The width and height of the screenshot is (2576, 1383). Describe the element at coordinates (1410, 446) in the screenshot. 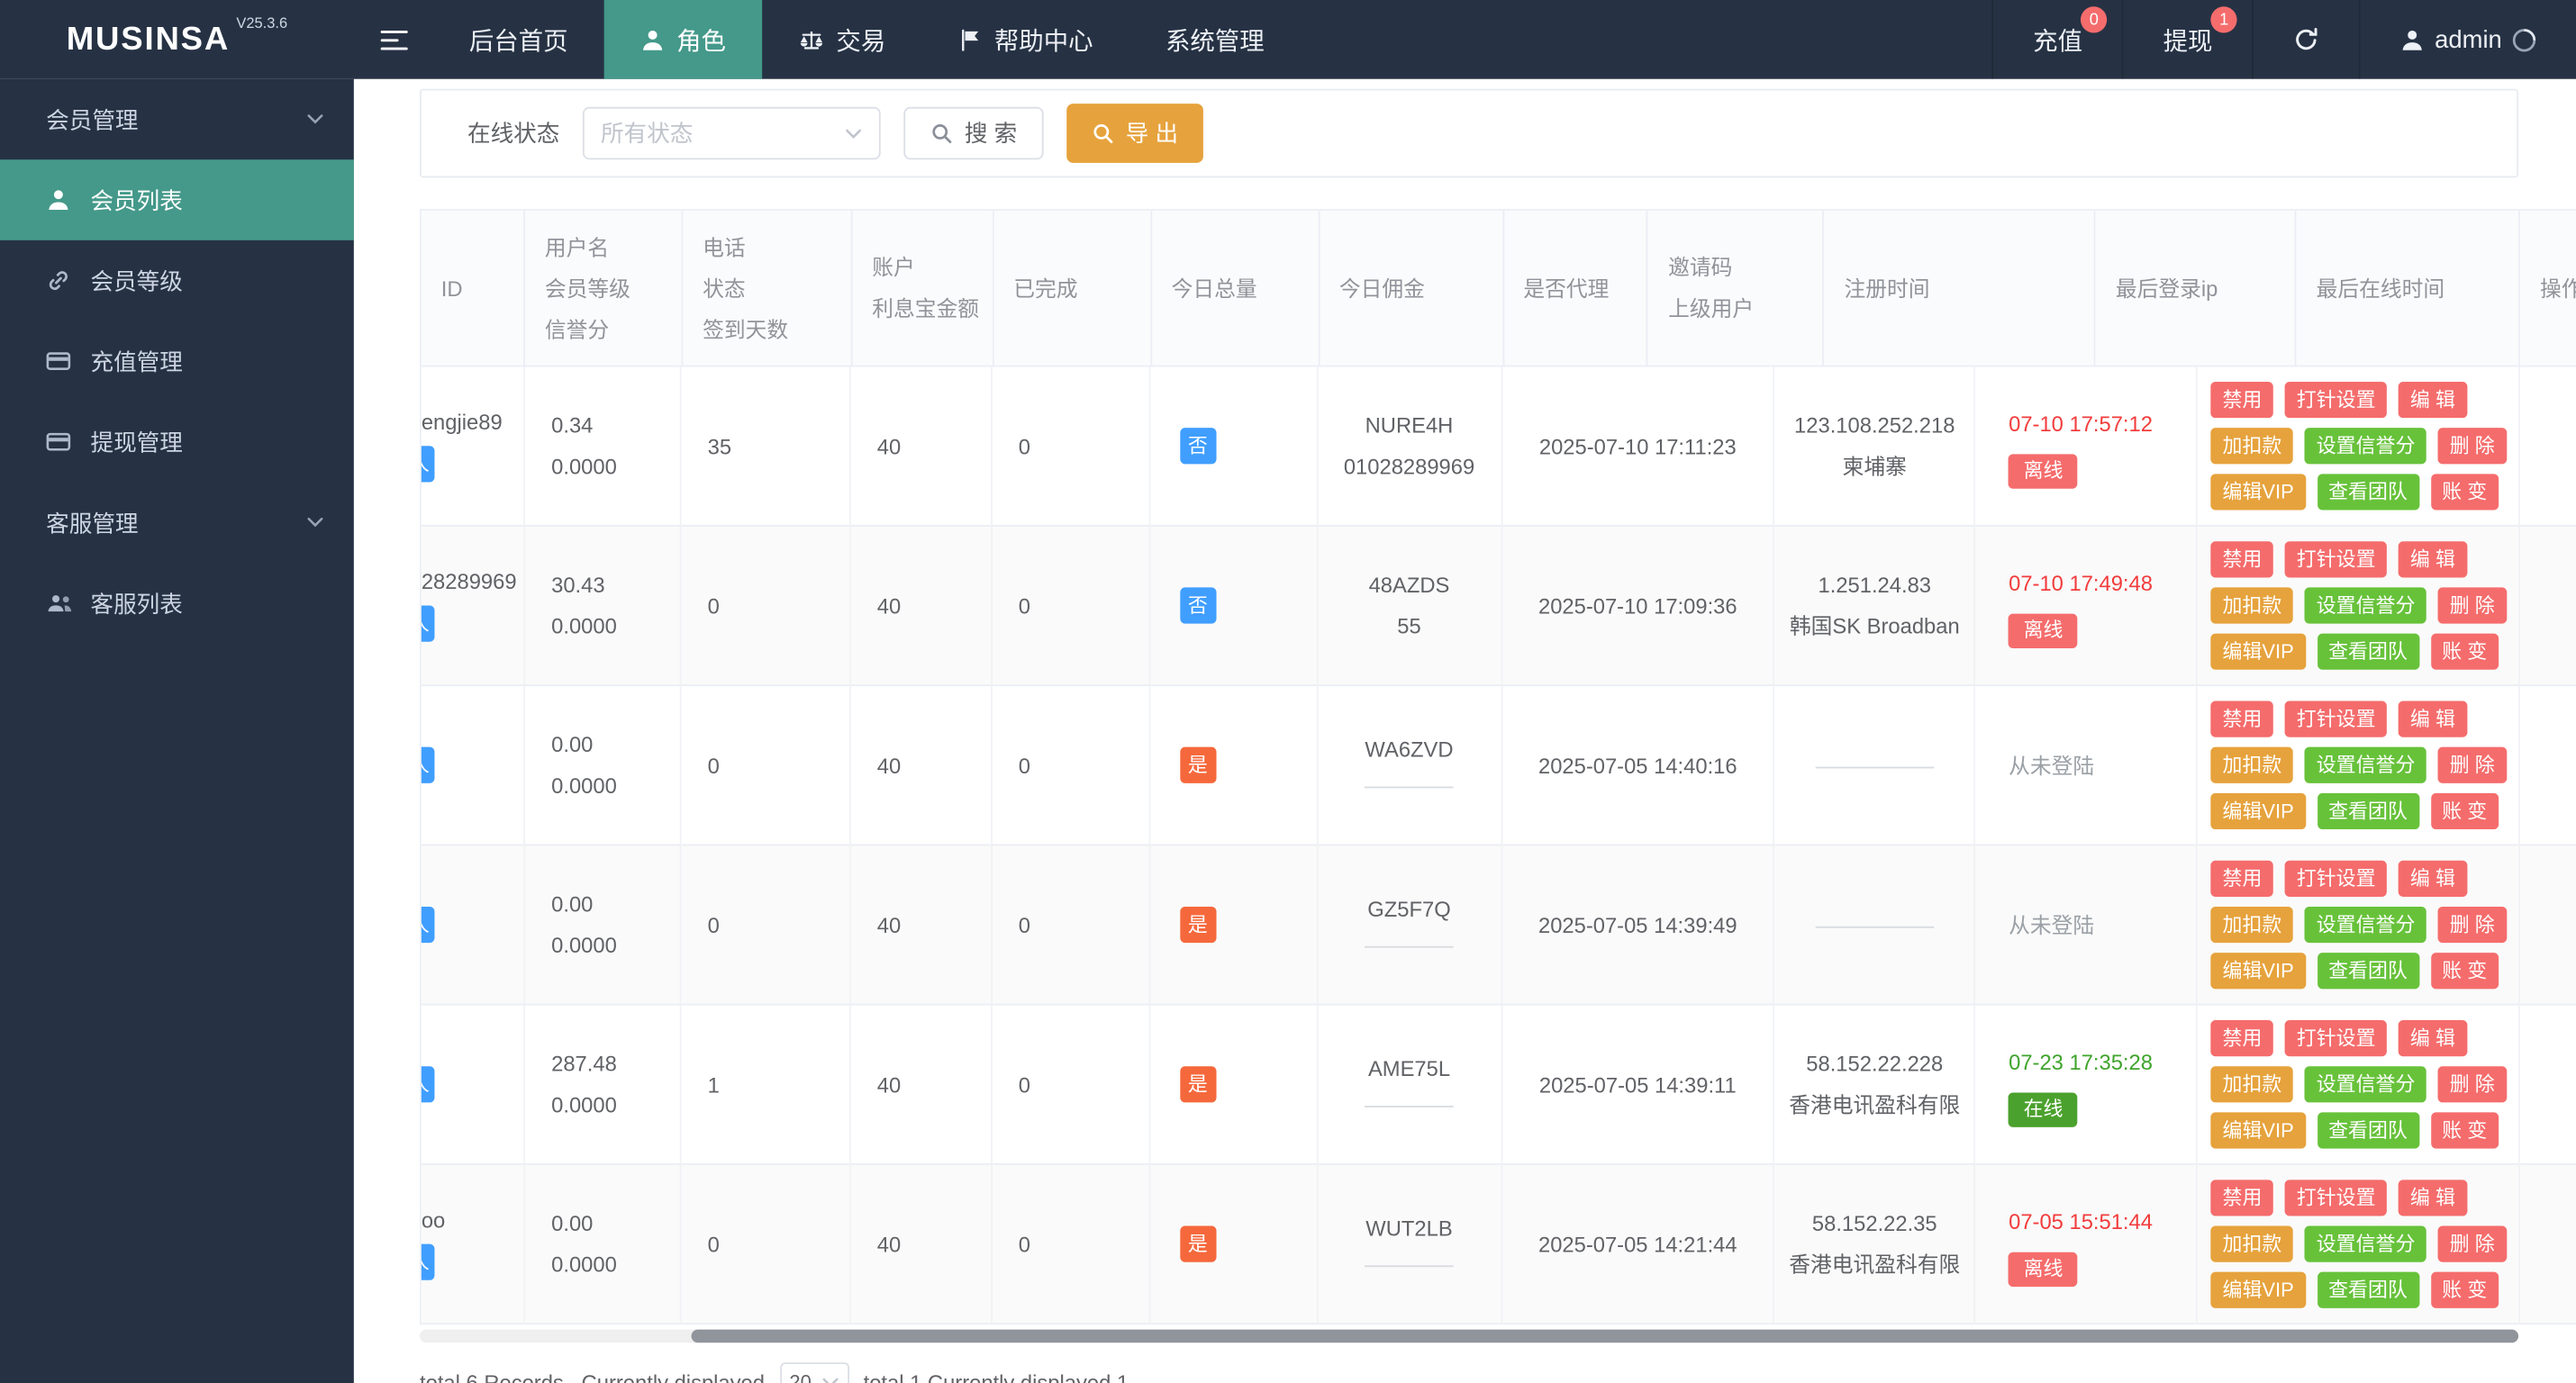

I see `cell-invite-code: NURE4H 01028289969` at that location.